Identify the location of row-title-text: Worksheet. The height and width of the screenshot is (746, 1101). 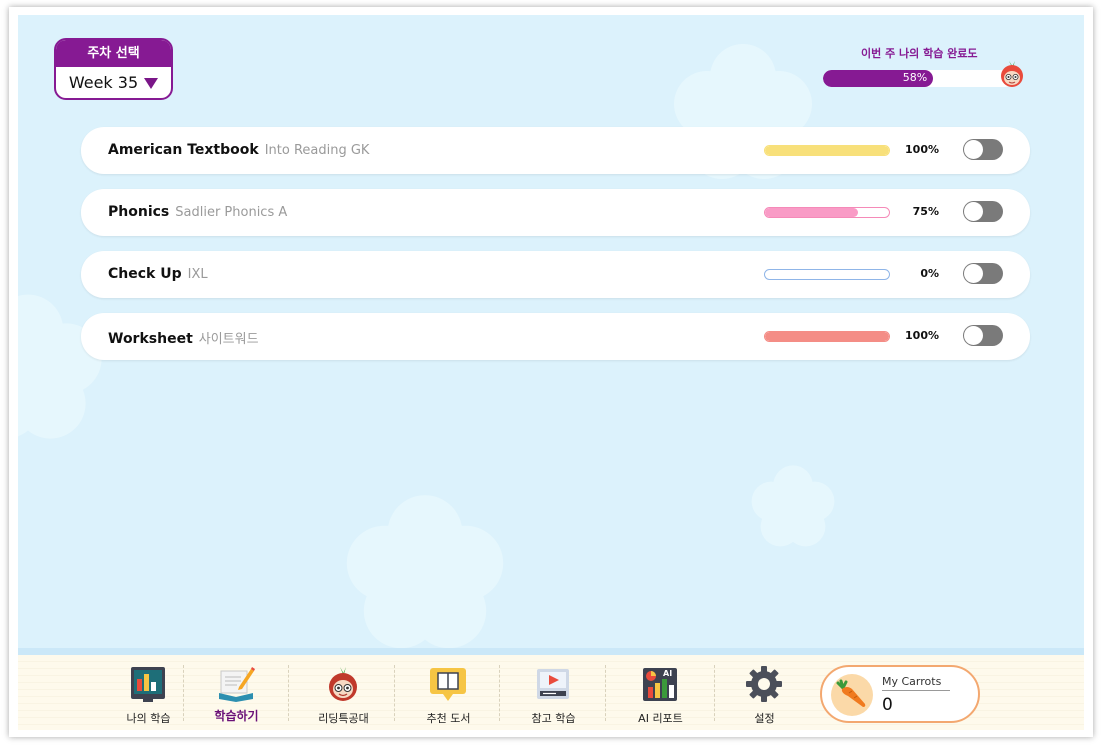
(150, 339).